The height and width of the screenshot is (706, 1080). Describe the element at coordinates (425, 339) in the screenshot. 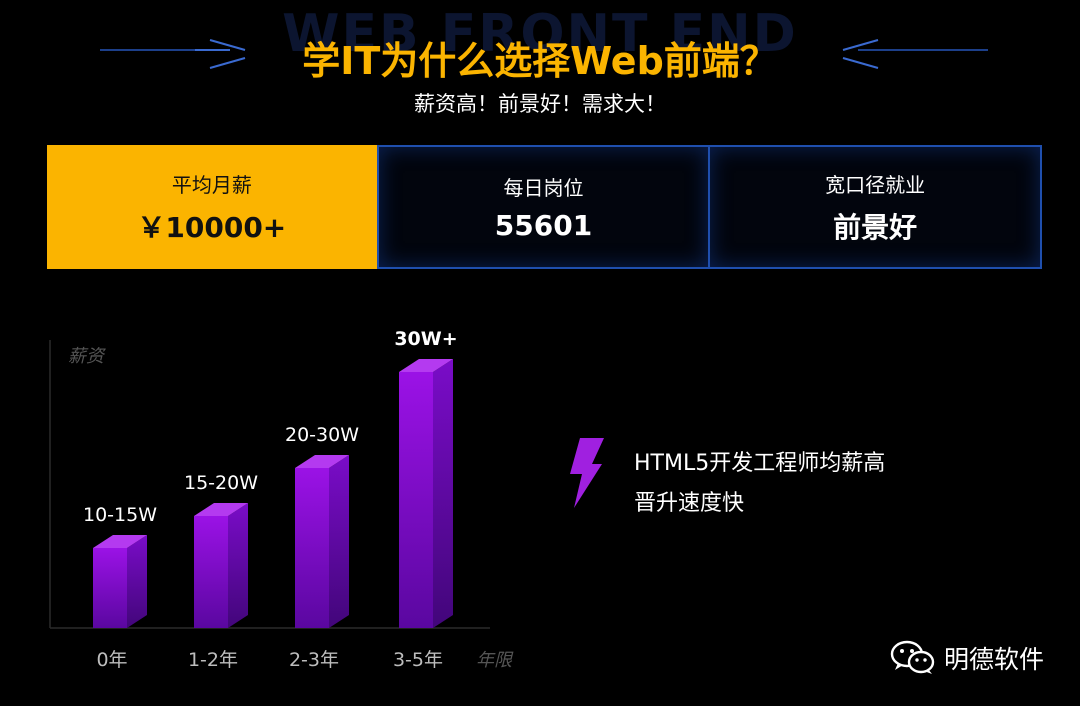

I see `bar-data-label: 30W+` at that location.